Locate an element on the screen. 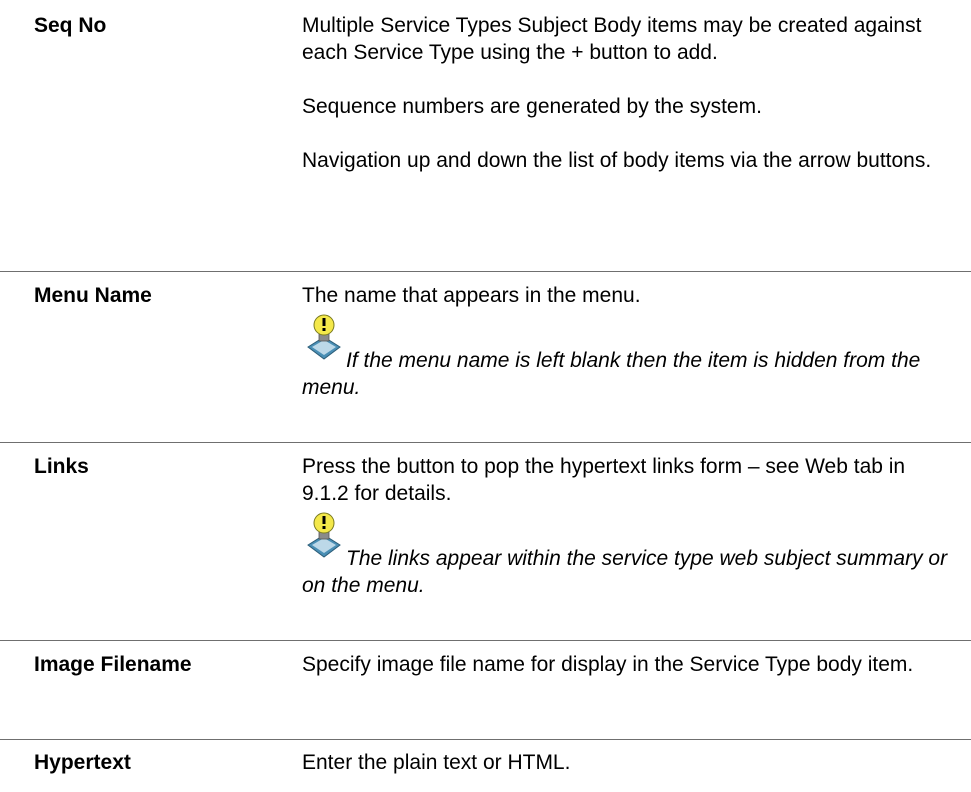  description-paragraph: Enter the plain text or HTML. is located at coordinates (436, 762).